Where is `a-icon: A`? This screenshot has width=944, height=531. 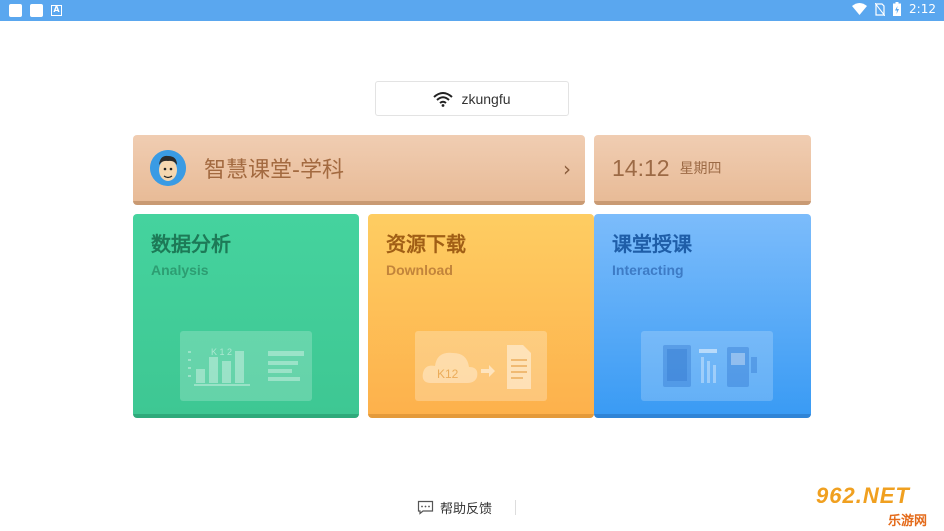 a-icon: A is located at coordinates (56, 10).